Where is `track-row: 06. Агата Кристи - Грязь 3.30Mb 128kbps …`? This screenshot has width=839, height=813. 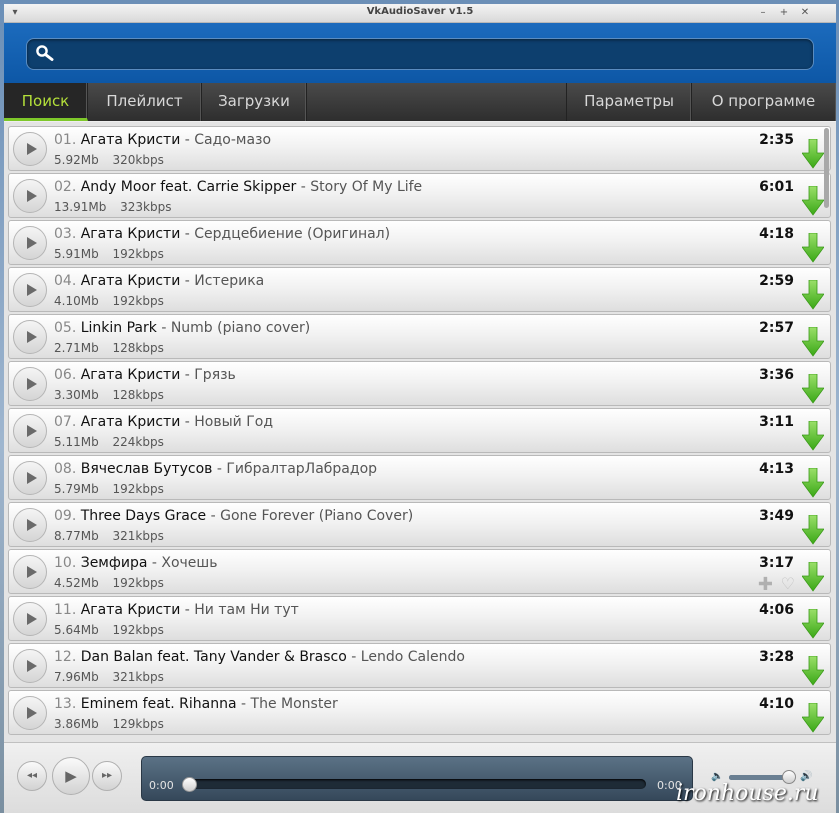 track-row: 06. Агата Кристи - Грязь 3.30Mb 128kbps … is located at coordinates (419, 383).